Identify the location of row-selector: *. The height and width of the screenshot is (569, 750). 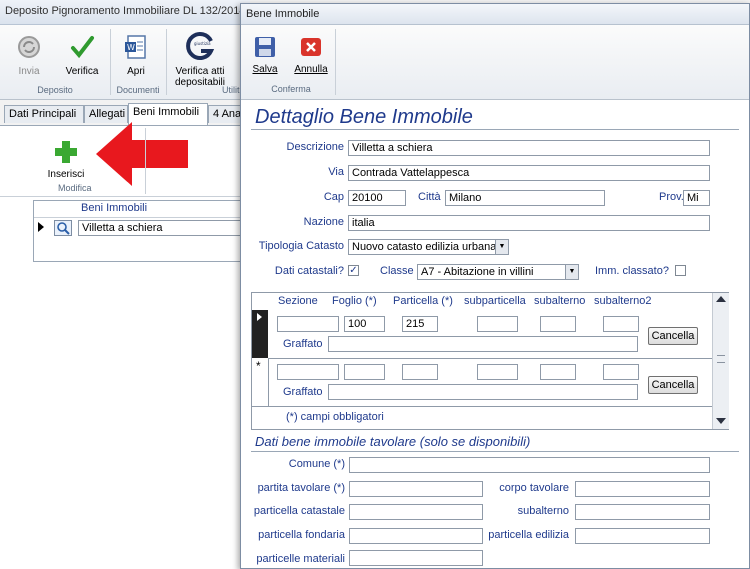
(260, 382).